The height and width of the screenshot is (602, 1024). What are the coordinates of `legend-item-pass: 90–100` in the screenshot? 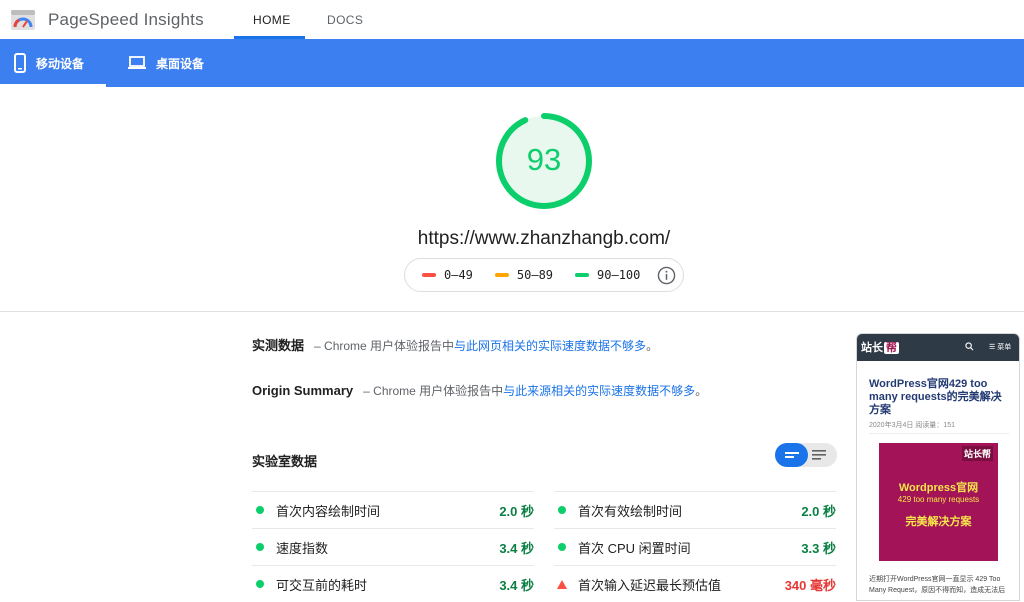 It's located at (607, 275).